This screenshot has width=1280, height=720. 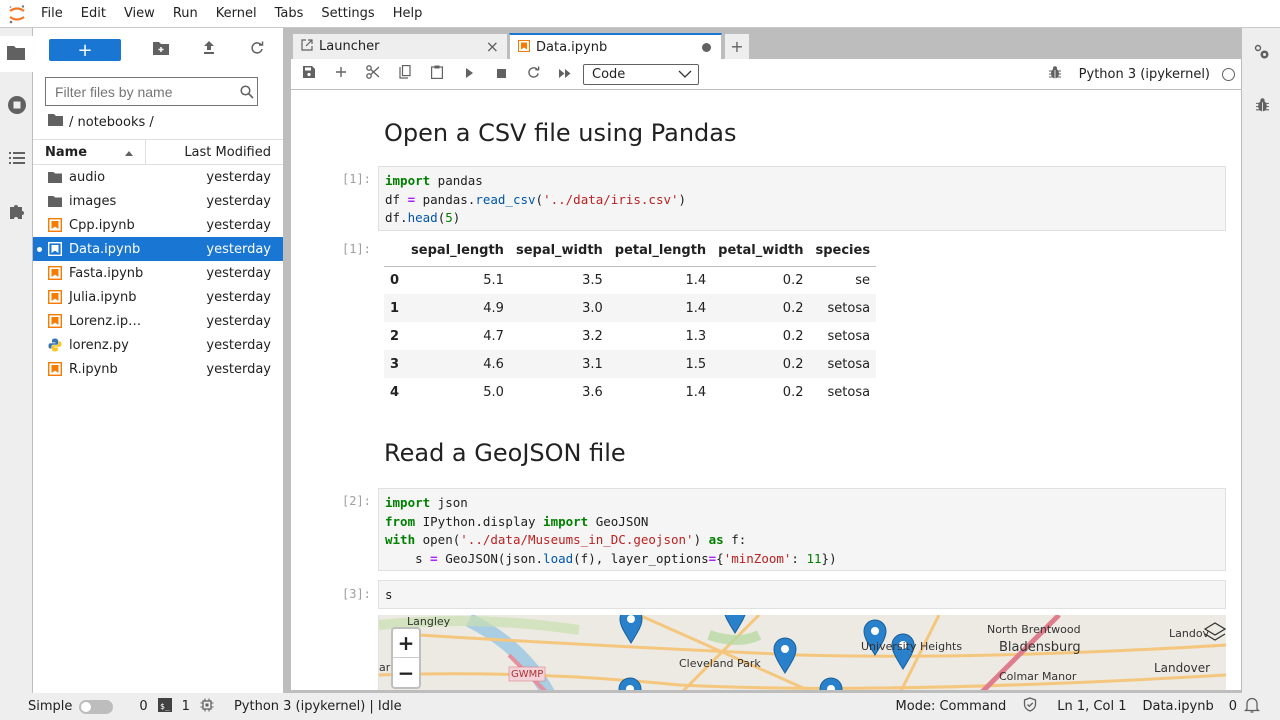 I want to click on table-row: 1 4.9 3.0 1.4 0.2 setosa, so click(x=630, y=308).